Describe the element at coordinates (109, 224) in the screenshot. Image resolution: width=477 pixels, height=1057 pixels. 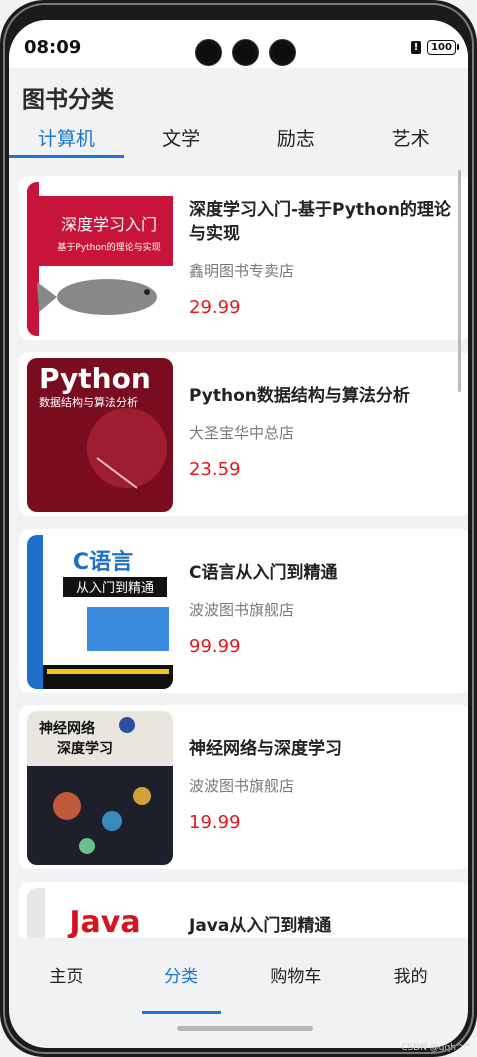
I see `cover-title: 深度学习入门` at that location.